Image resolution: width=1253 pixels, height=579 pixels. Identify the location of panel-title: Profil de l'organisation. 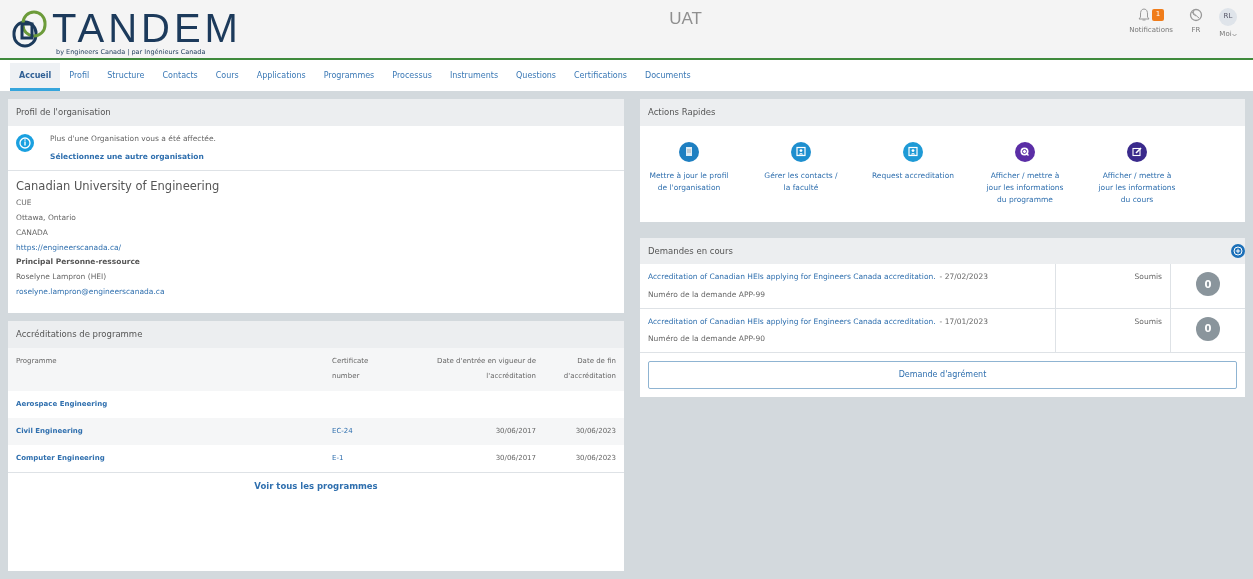
(316, 113).